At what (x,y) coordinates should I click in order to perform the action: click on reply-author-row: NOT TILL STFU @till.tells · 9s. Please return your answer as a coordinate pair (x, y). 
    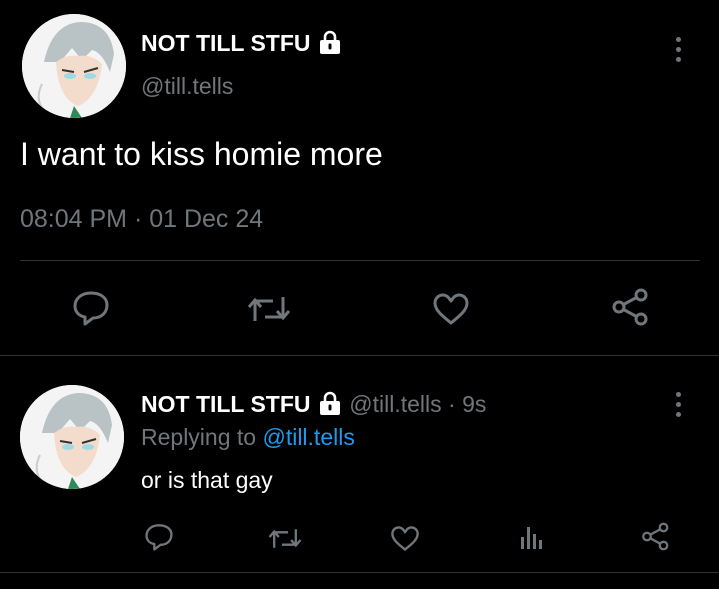
    Looking at the image, I should click on (313, 406).